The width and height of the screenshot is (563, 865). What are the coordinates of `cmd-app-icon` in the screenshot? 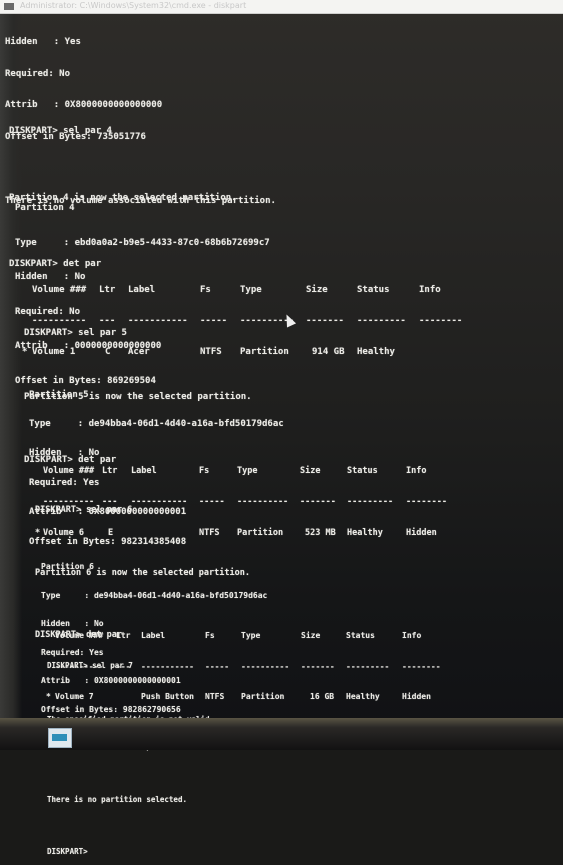 It's located at (9, 6).